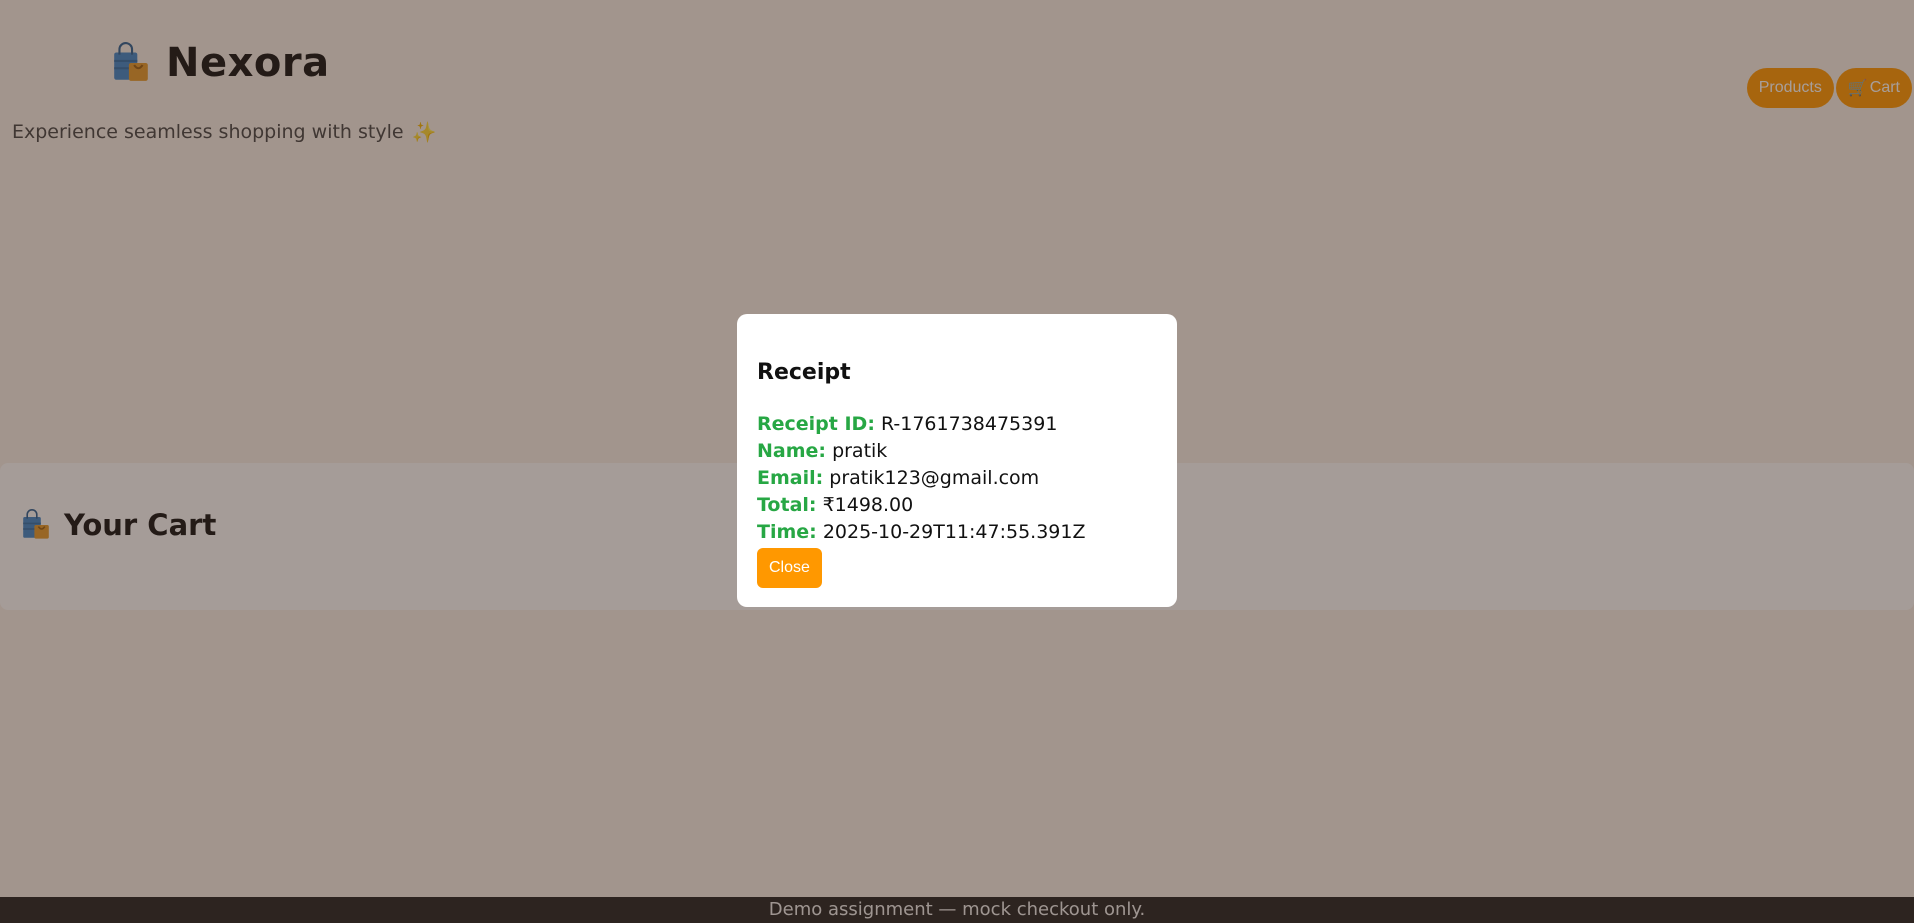 The height and width of the screenshot is (923, 1914). What do you see at coordinates (804, 372) in the screenshot?
I see `receipt-title: Receipt` at bounding box center [804, 372].